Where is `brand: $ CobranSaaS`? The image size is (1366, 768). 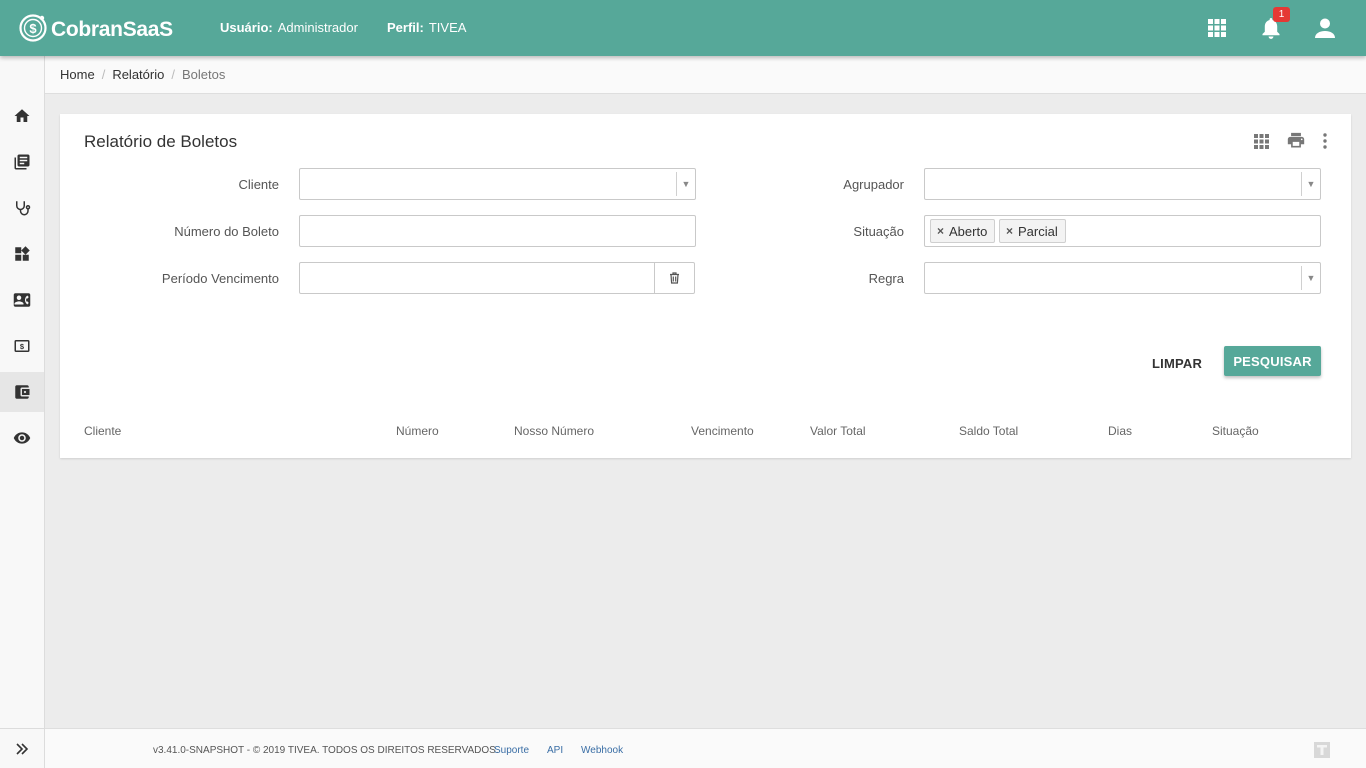 brand: $ CobranSaaS is located at coordinates (95, 28).